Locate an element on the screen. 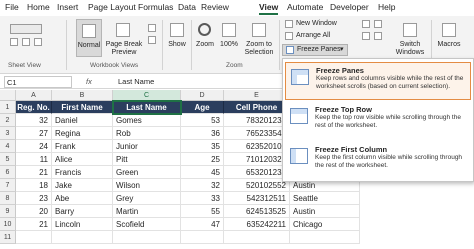 This screenshot has height=249, width=474. tab-page-layout: Page Layout is located at coordinates (112, 7).